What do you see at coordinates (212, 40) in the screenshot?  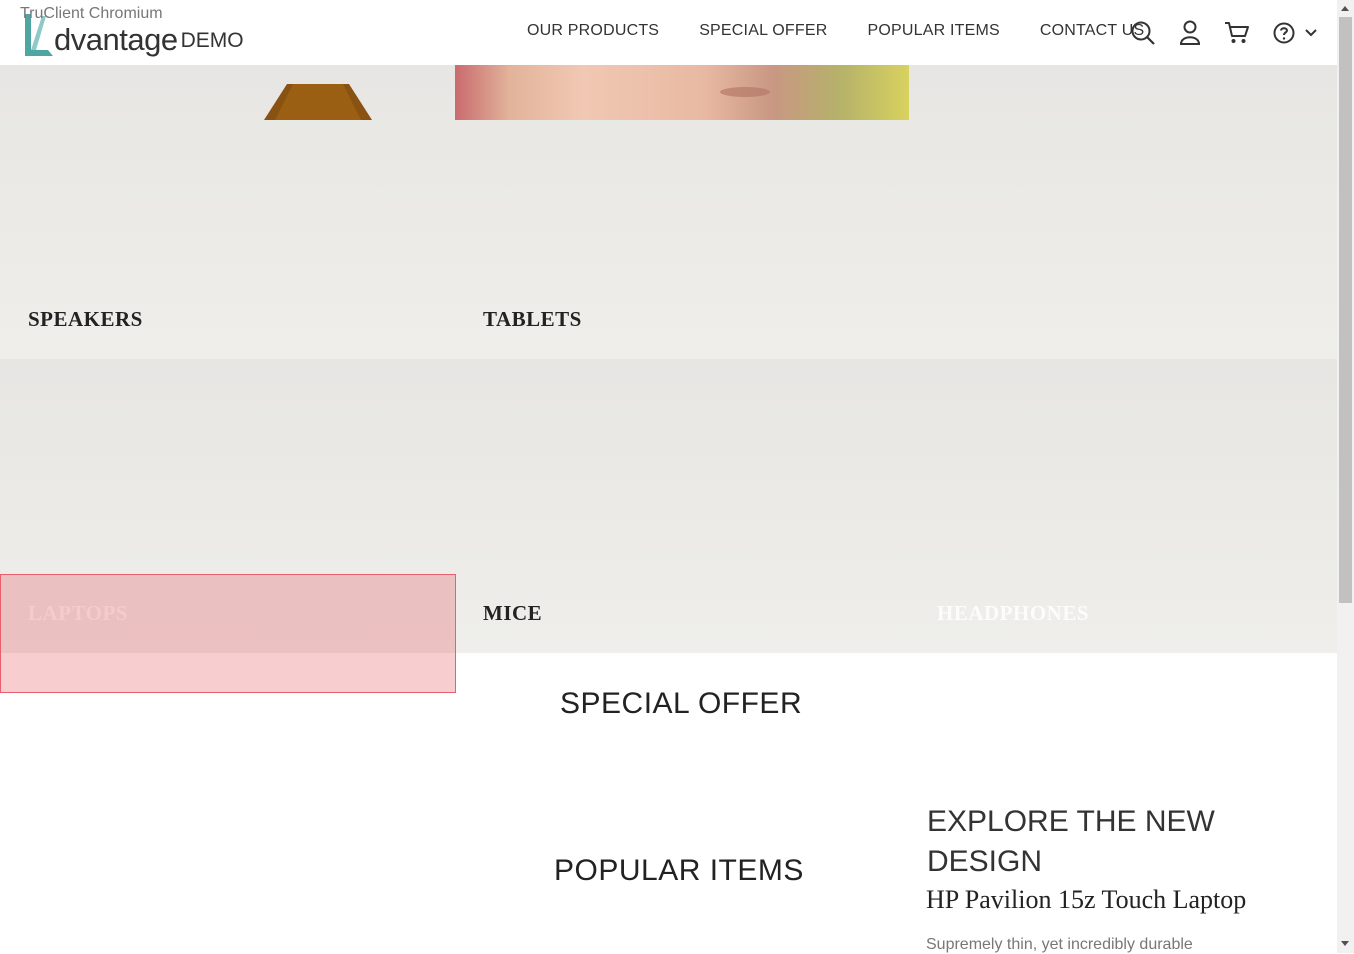 I see `logo-suffix: DEMO` at bounding box center [212, 40].